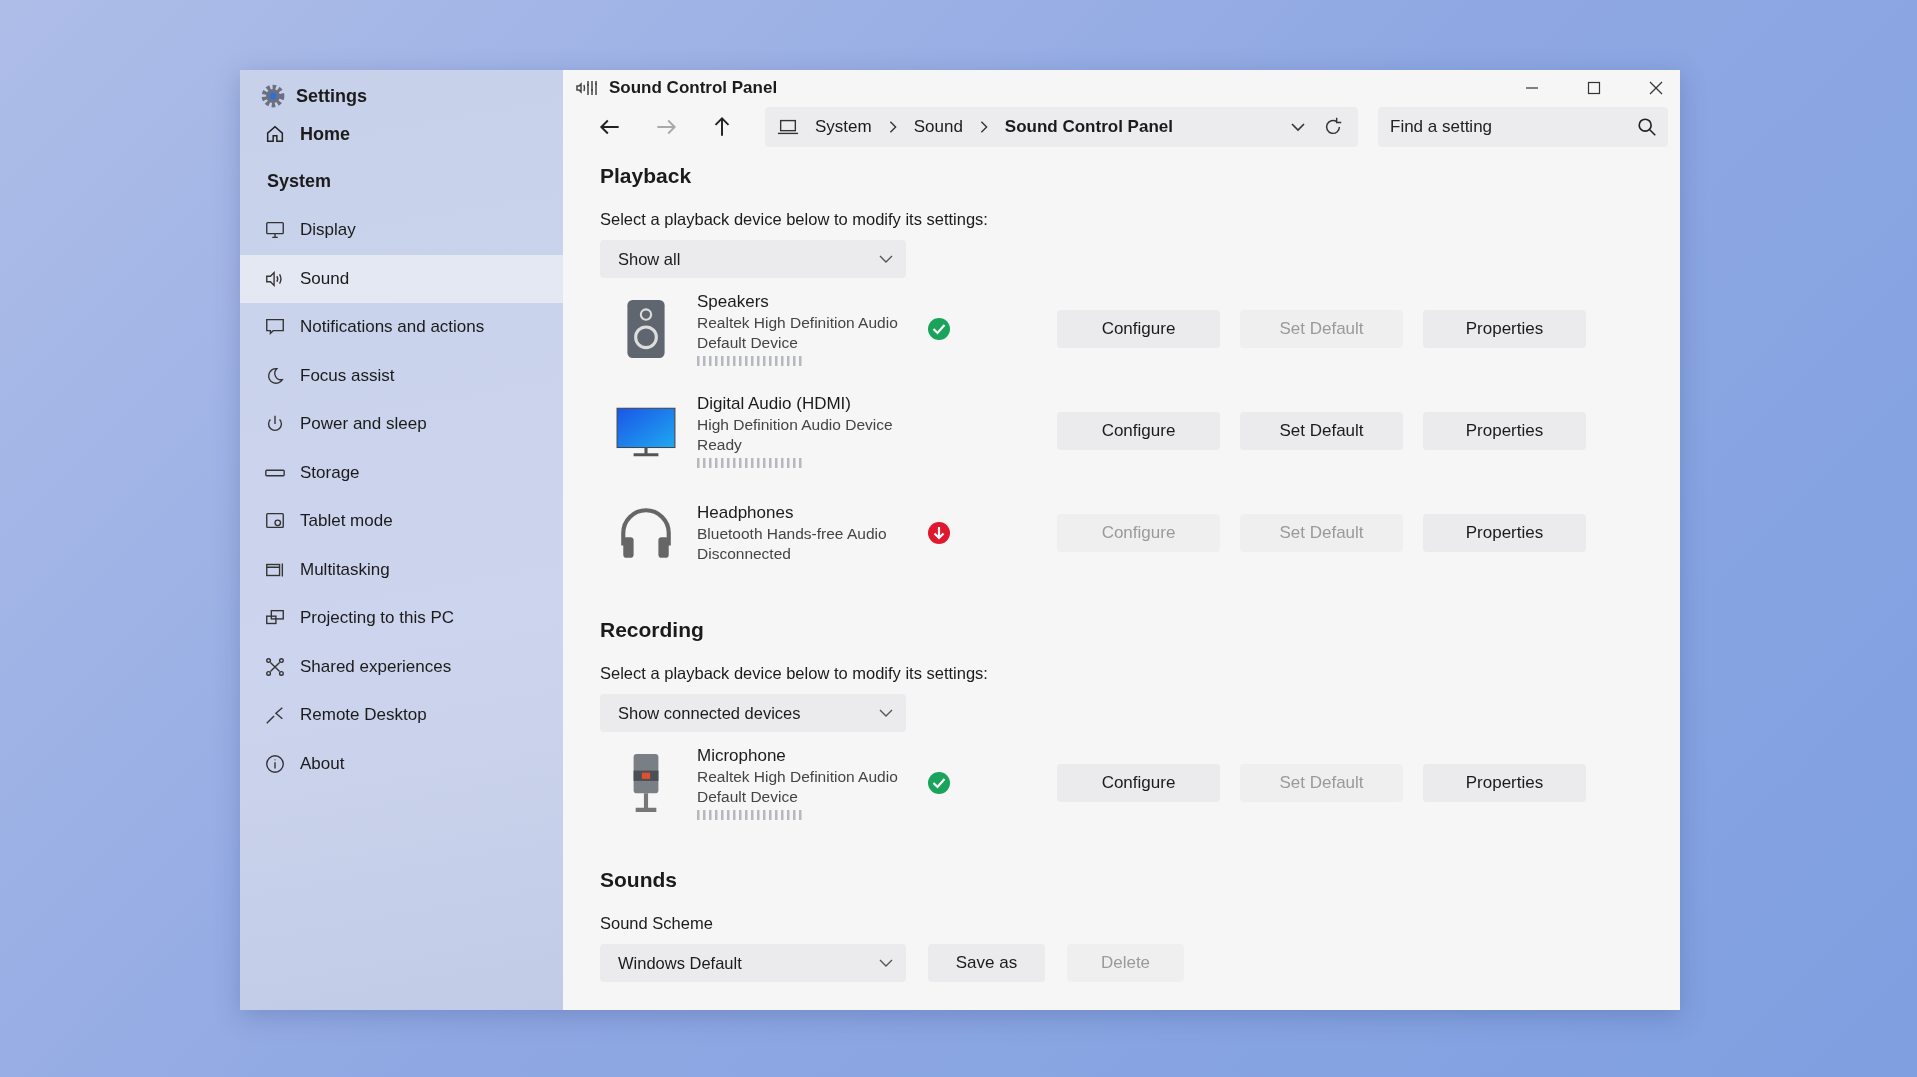 The image size is (1917, 1077). Describe the element at coordinates (401, 569) in the screenshot. I see `sidebar-item: Multitasking` at that location.